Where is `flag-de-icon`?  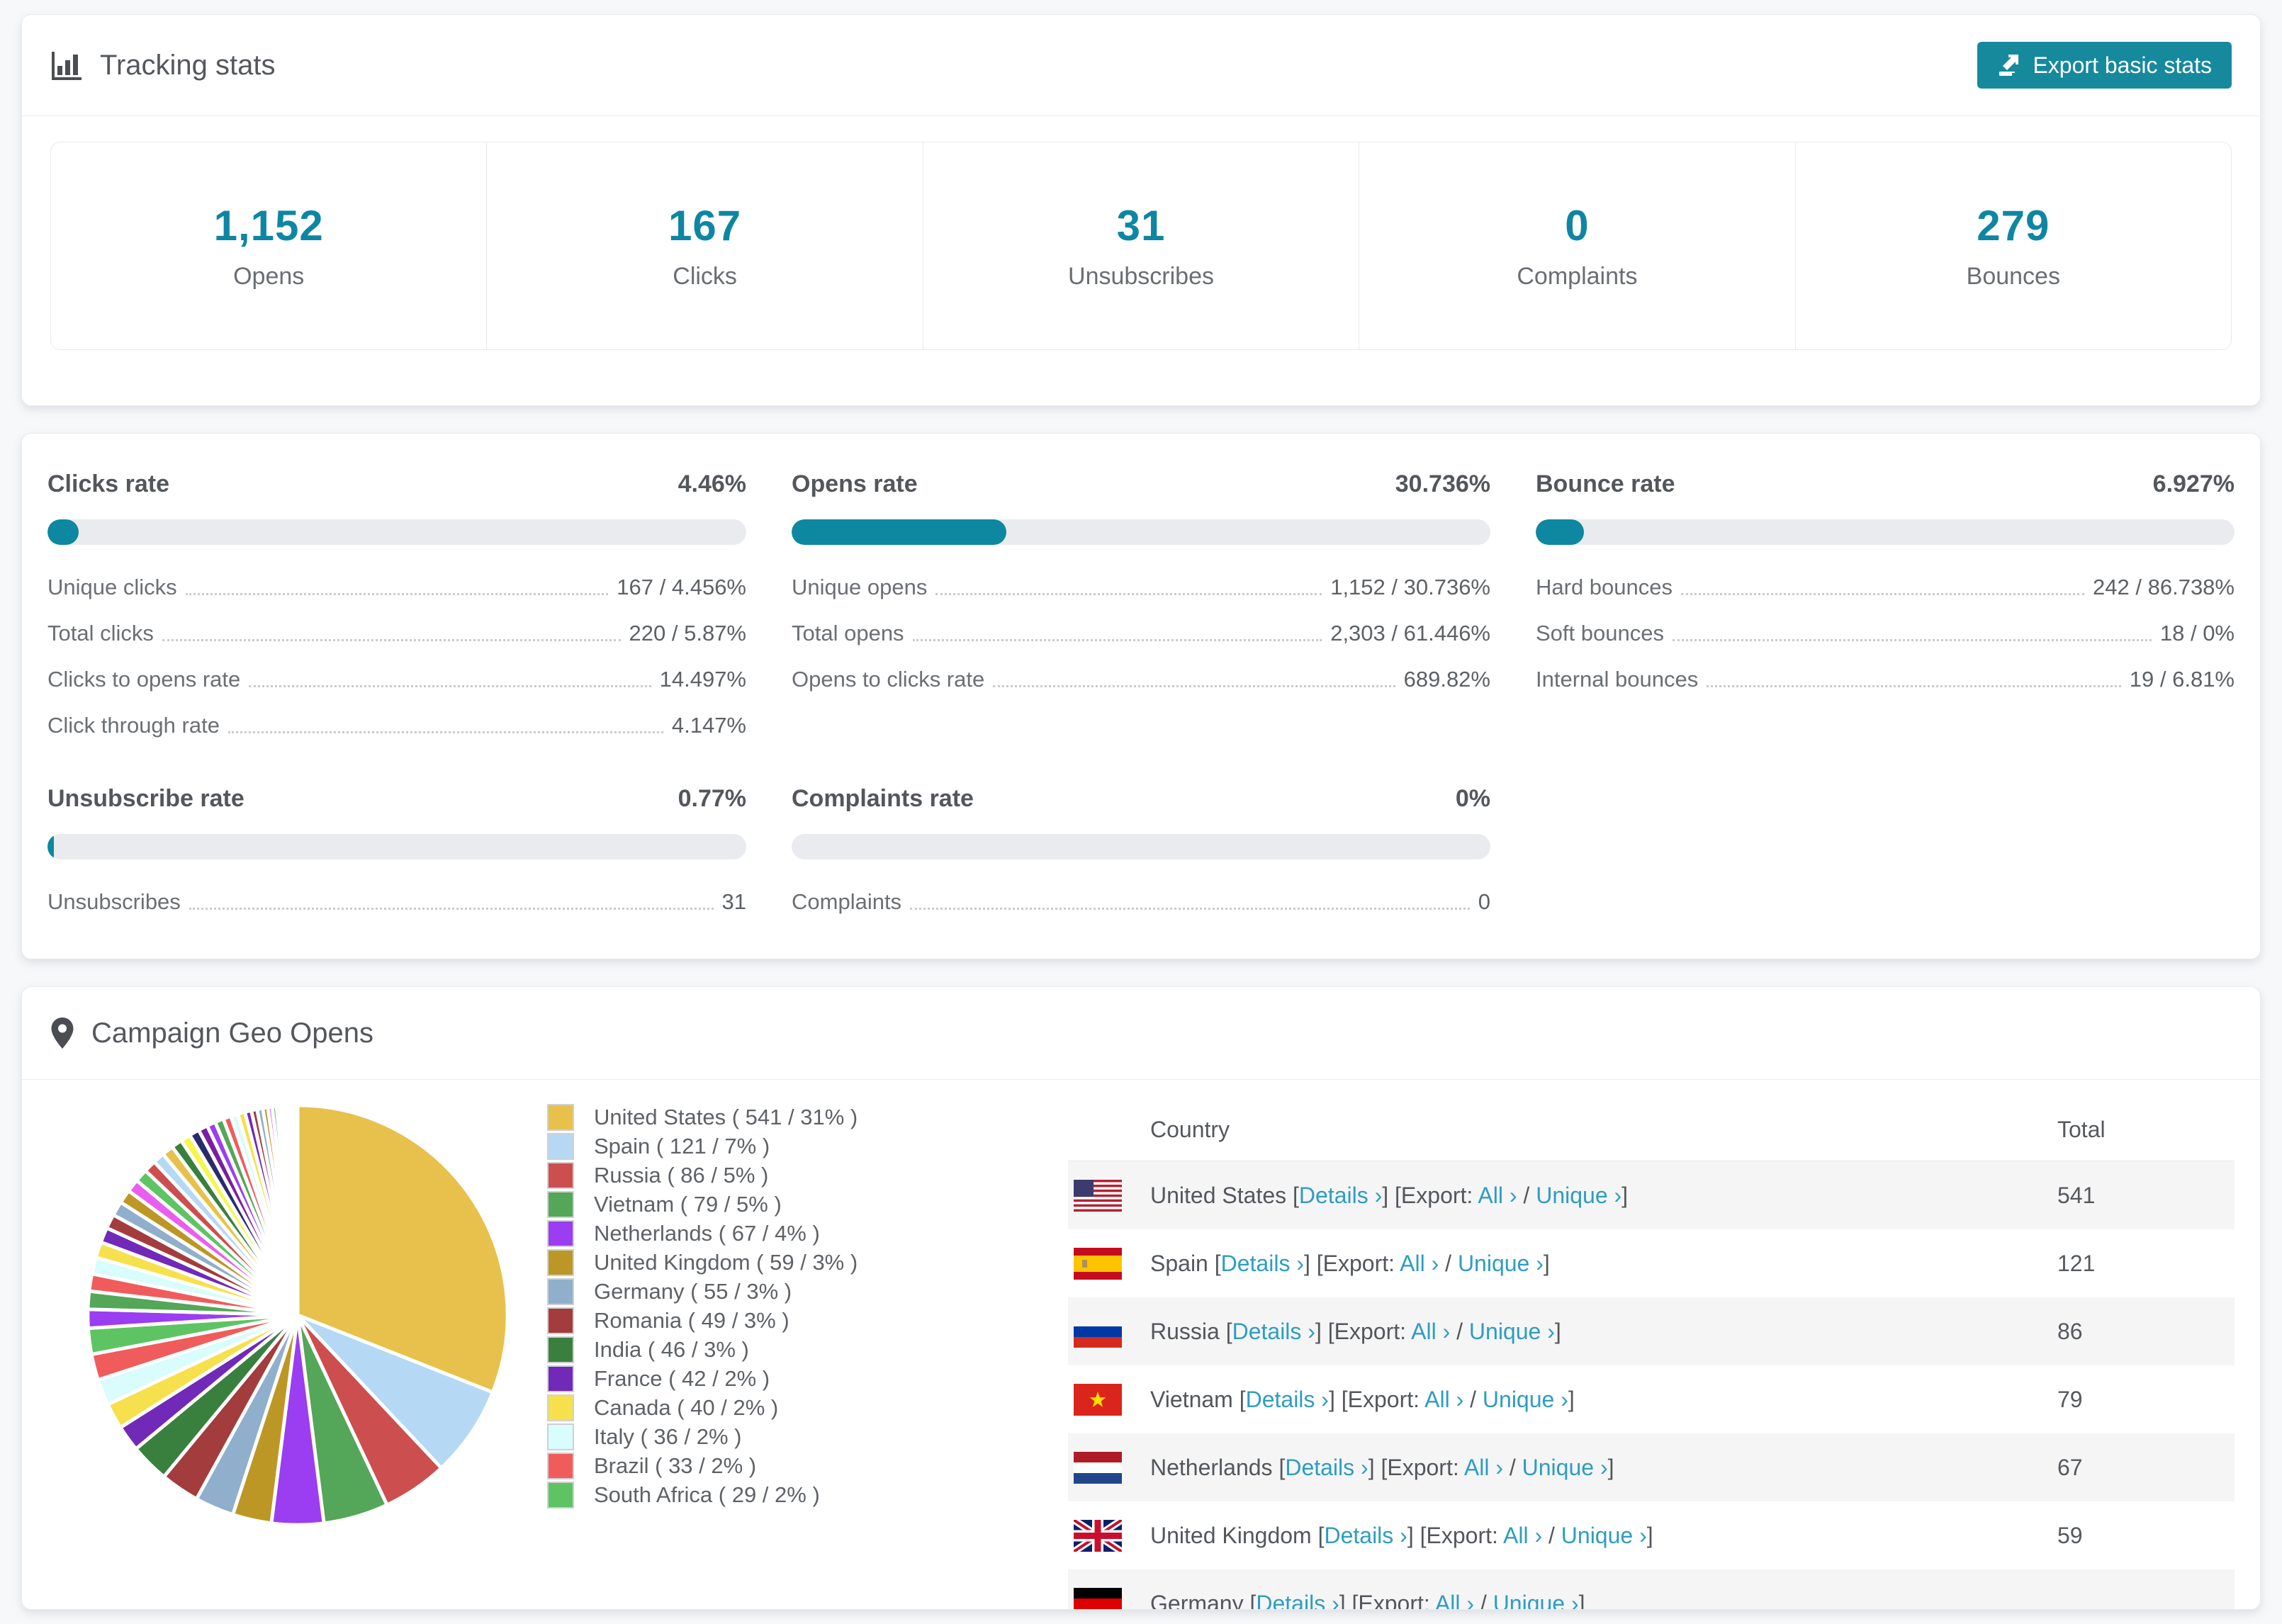 flag-de-icon is located at coordinates (1098, 1598).